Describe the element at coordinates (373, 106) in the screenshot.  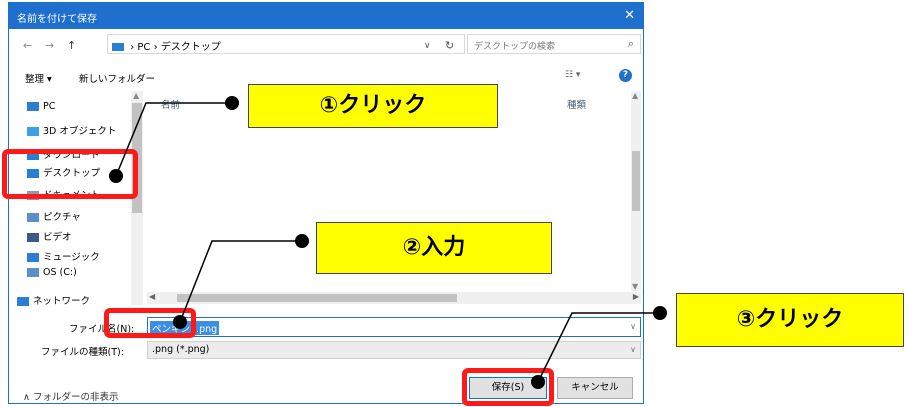
I see `callout-step-1: ①クリック` at that location.